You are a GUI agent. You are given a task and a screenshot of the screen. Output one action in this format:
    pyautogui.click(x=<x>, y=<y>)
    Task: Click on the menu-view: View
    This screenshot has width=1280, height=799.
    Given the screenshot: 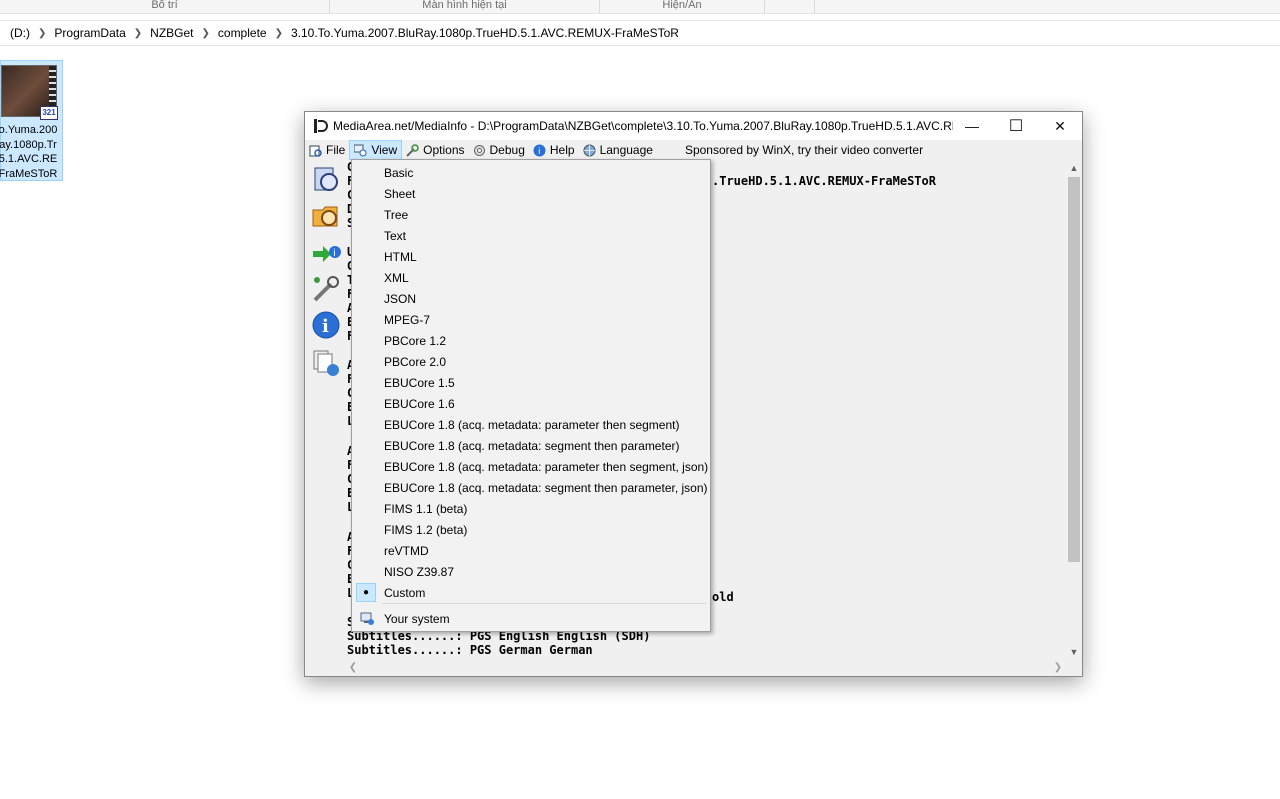 What is the action you would take?
    pyautogui.click(x=376, y=150)
    